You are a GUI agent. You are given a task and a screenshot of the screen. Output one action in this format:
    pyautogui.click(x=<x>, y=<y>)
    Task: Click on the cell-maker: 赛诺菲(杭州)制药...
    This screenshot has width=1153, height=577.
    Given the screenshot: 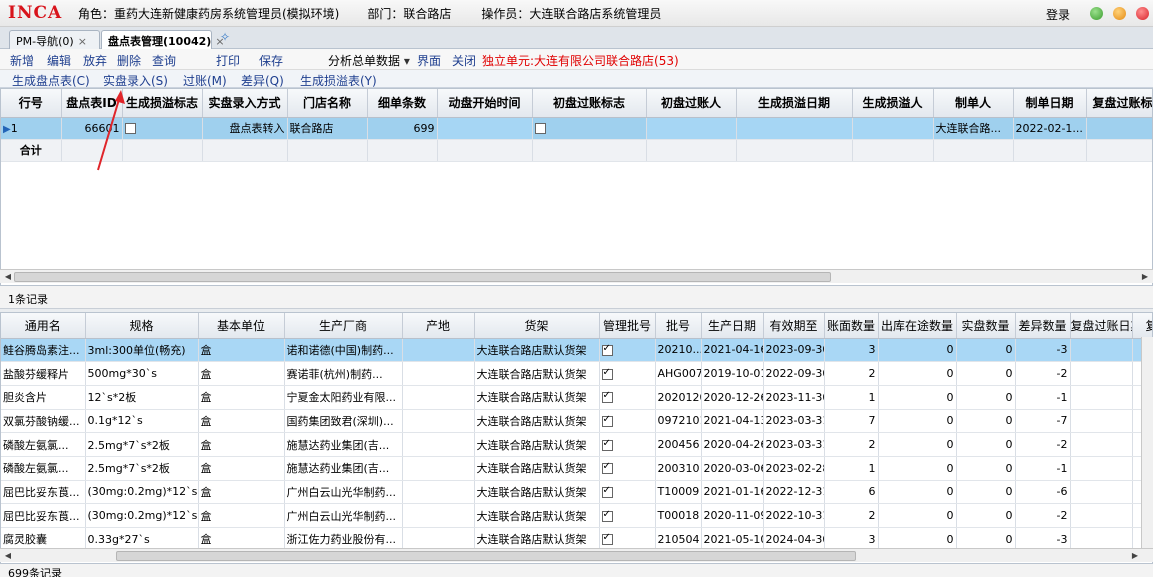 What is the action you would take?
    pyautogui.click(x=343, y=373)
    